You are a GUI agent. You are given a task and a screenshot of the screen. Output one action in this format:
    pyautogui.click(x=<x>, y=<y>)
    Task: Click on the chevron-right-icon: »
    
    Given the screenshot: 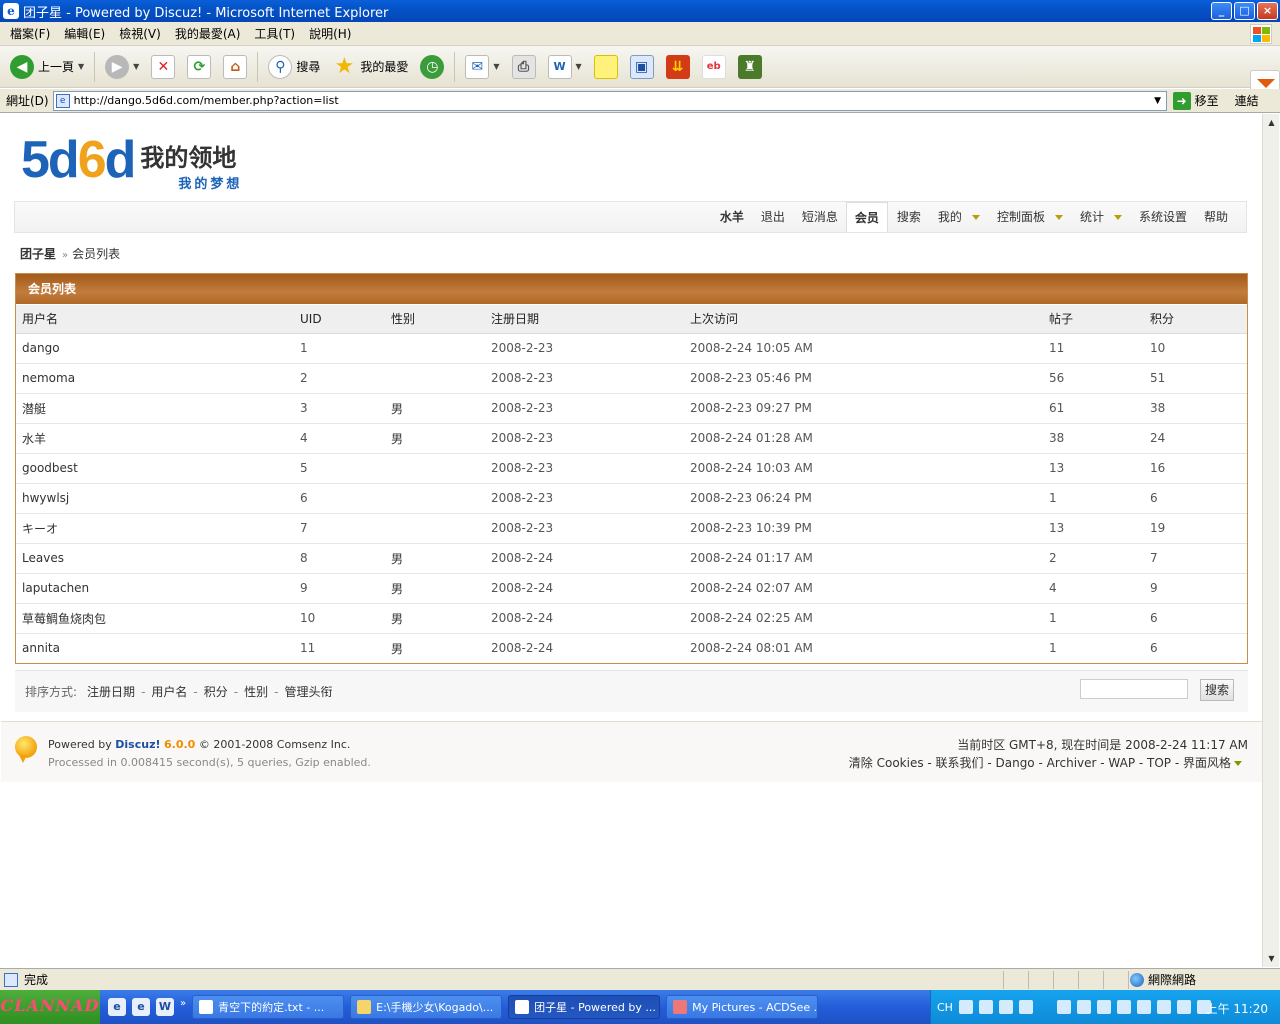 What is the action you would take?
    pyautogui.click(x=183, y=1007)
    